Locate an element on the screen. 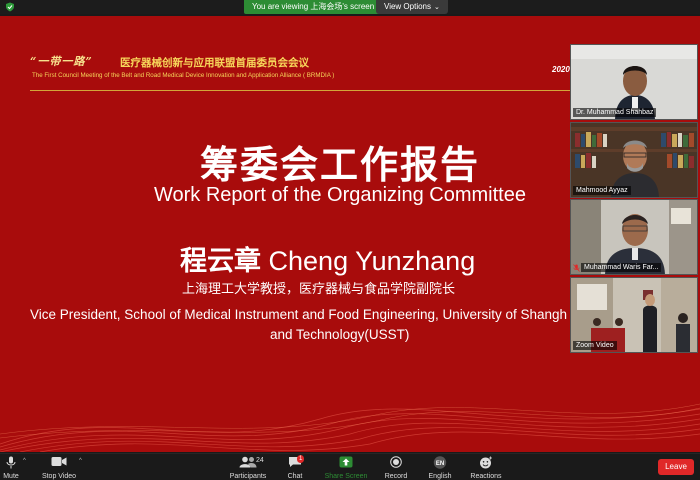 The image size is (700, 480). speaker-name-en: Cheng Yunzhang is located at coordinates (372, 261).